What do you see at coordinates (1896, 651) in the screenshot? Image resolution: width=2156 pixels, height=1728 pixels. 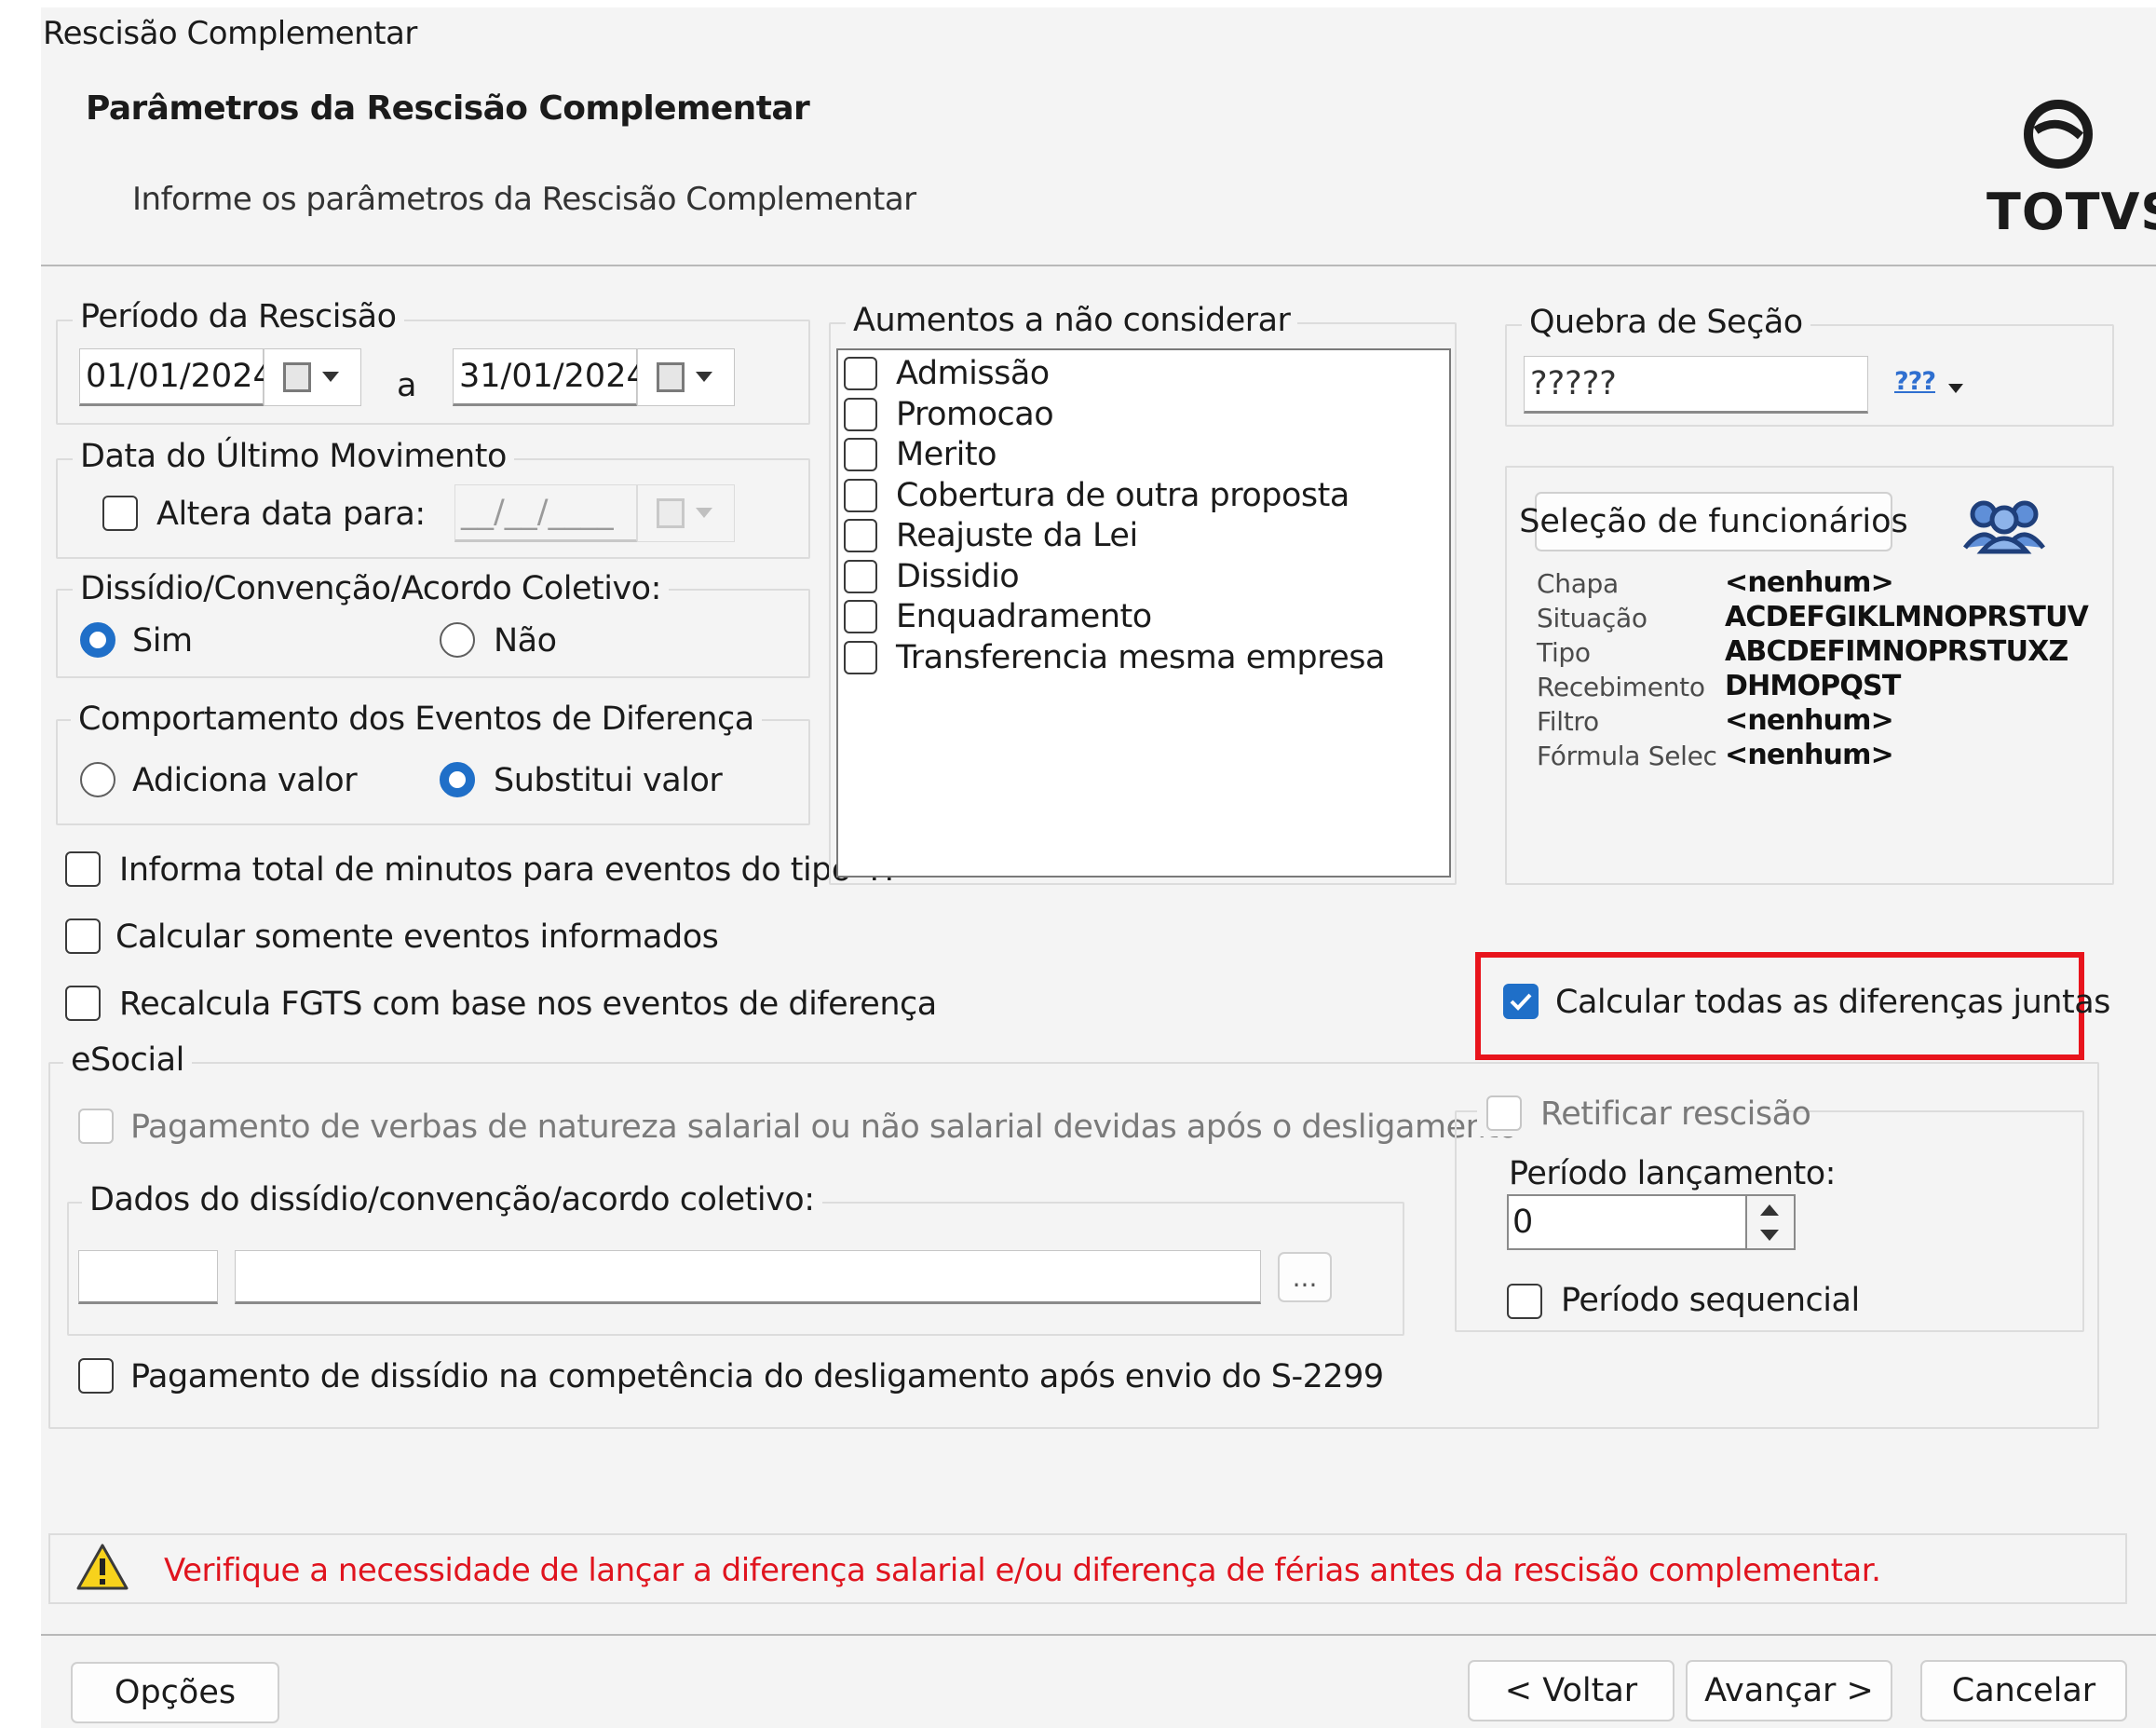 I see `selecao-row-value: ABCDEFIMNOPRSTUXZ` at bounding box center [1896, 651].